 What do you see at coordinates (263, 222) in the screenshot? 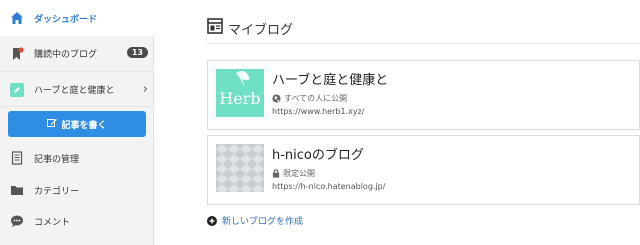
I see `new-blog-label: 新しいブログを作成` at bounding box center [263, 222].